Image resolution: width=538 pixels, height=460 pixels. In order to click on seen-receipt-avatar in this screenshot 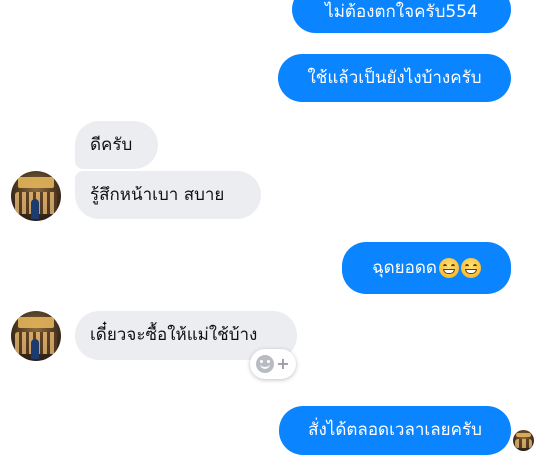, I will do `click(523, 440)`.